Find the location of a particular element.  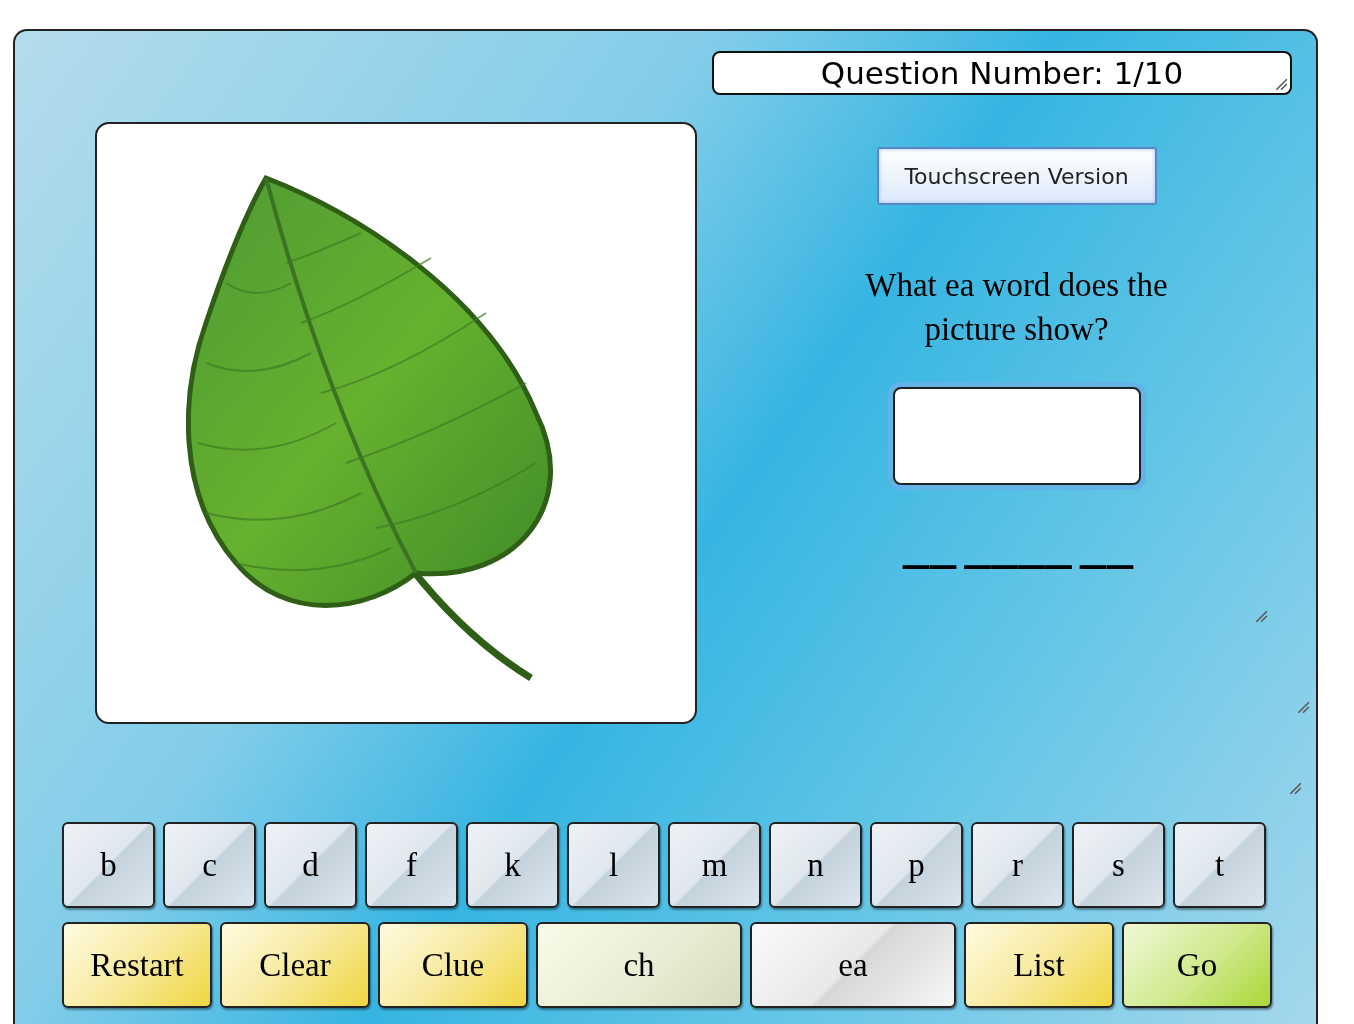

letter-key: n is located at coordinates (815, 865).